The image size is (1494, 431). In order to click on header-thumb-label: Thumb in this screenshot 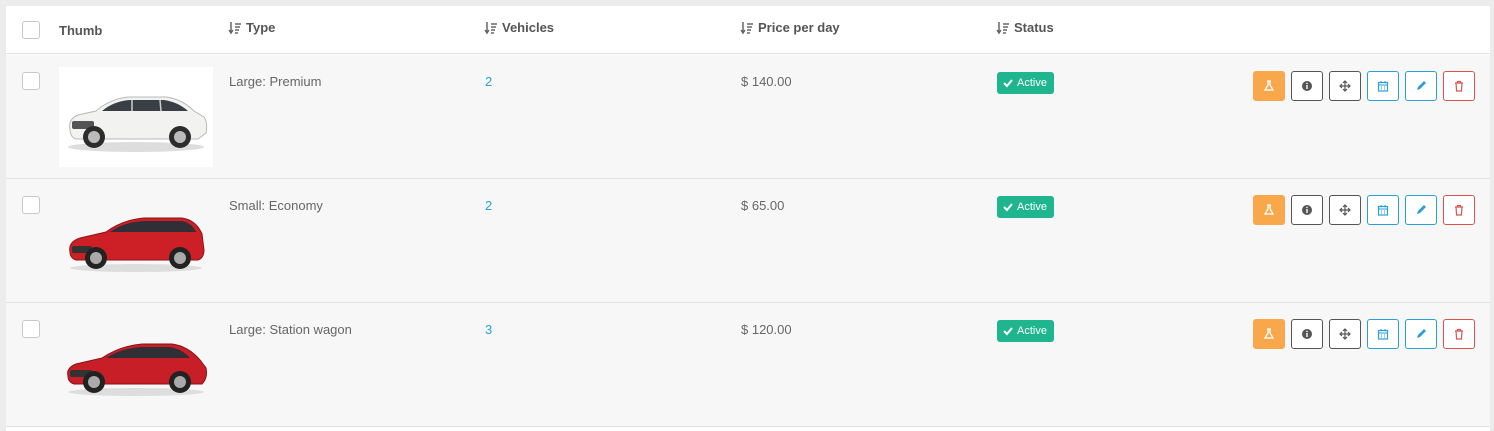, I will do `click(81, 30)`.